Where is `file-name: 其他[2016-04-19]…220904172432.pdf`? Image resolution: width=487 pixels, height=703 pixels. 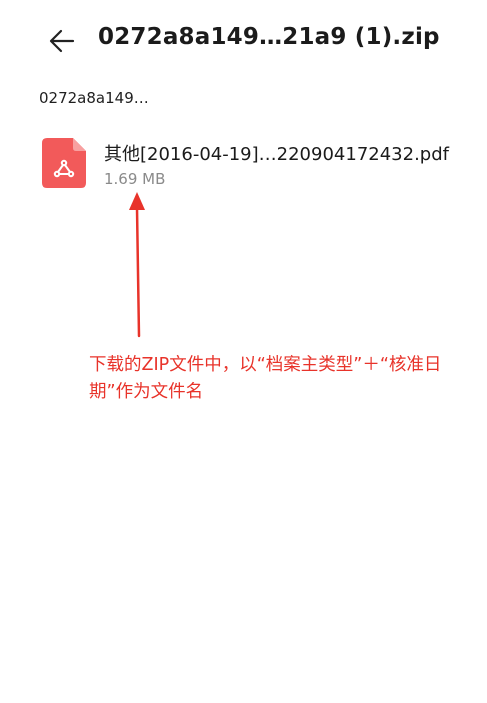
file-name: 其他[2016-04-19]…220904172432.pdf is located at coordinates (276, 154).